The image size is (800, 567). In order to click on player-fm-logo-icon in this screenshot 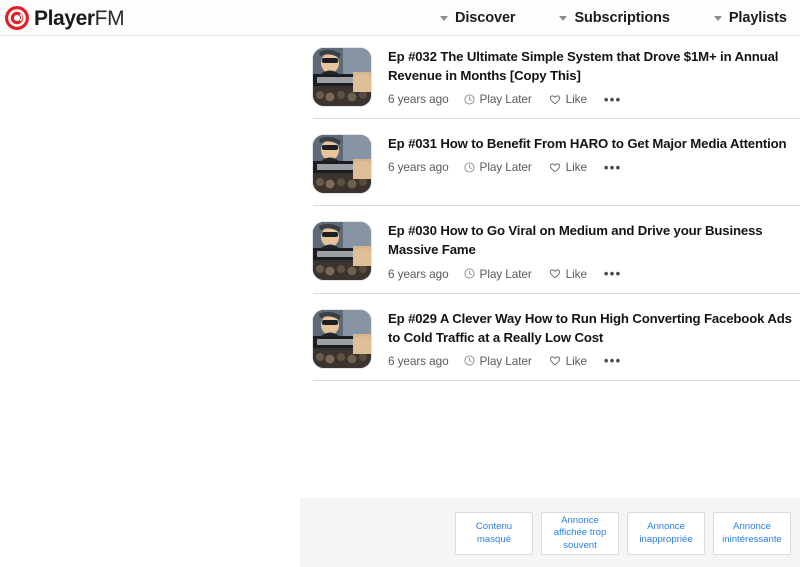, I will do `click(17, 18)`.